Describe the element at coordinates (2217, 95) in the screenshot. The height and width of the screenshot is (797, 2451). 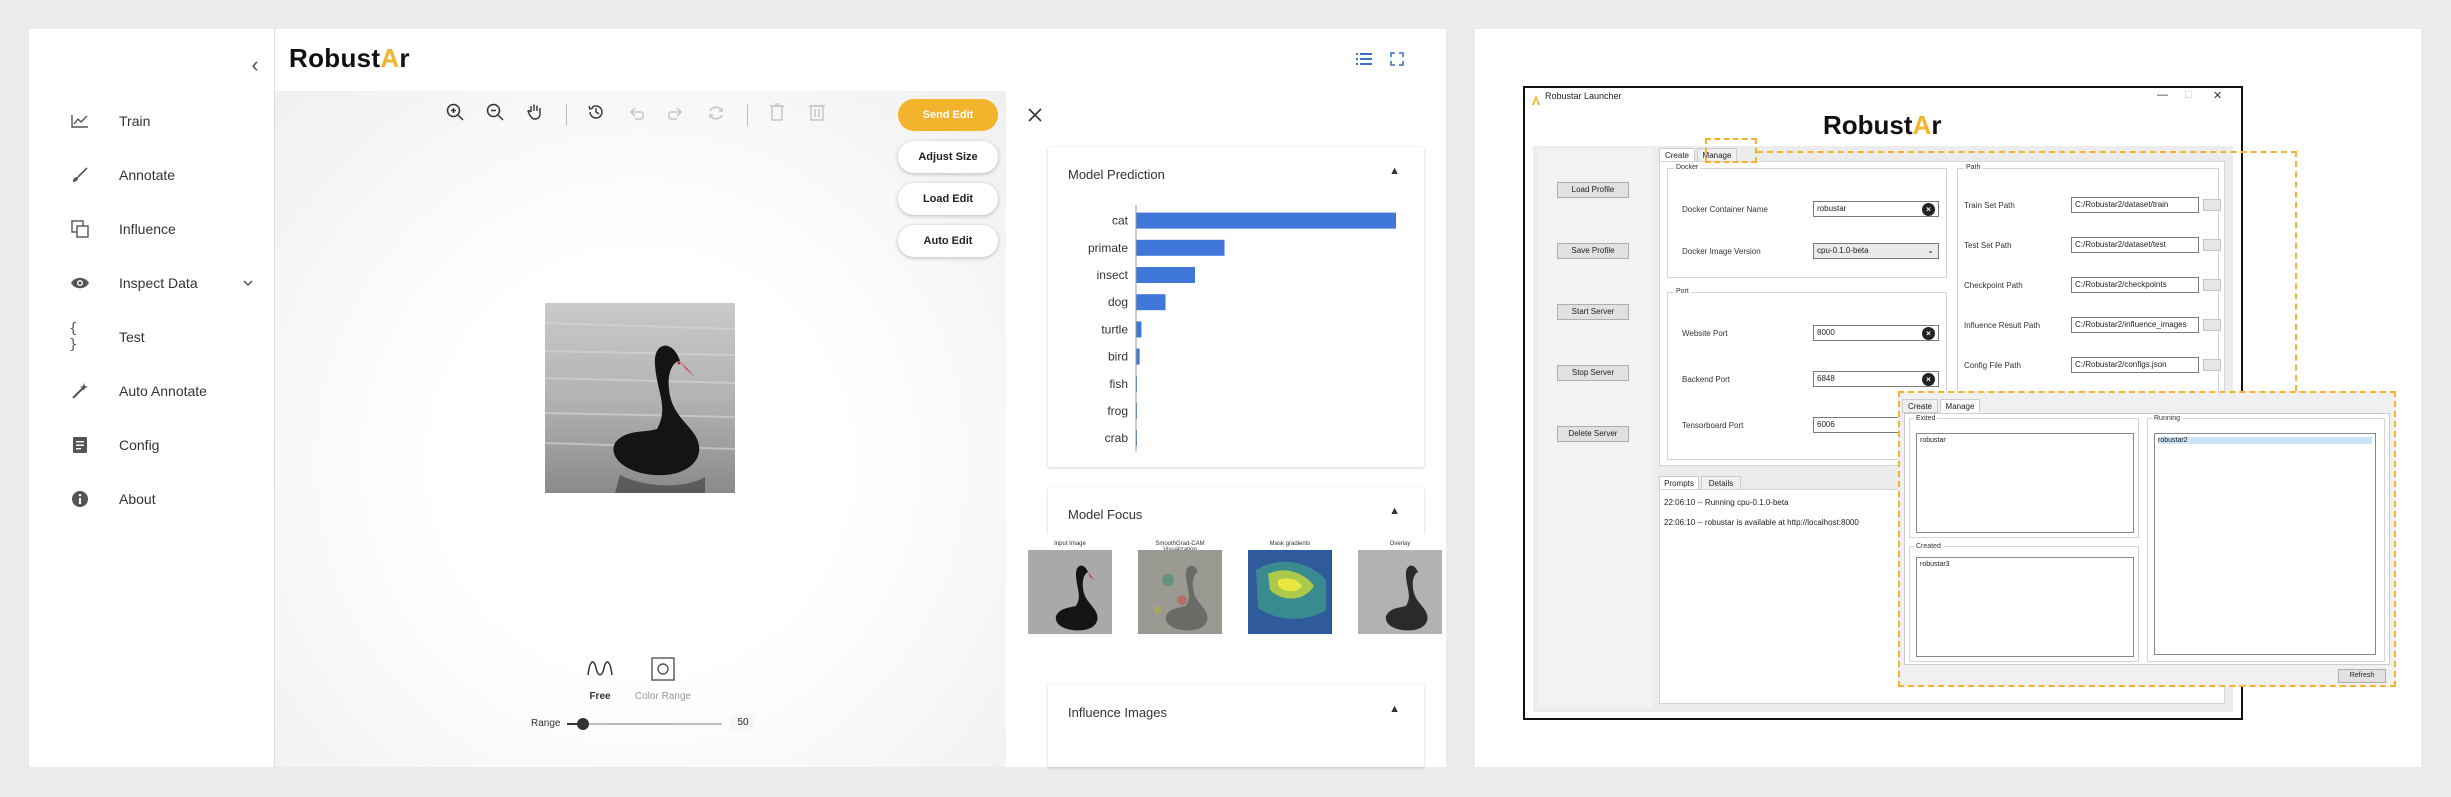
I see `window-close-icon: ✕` at that location.